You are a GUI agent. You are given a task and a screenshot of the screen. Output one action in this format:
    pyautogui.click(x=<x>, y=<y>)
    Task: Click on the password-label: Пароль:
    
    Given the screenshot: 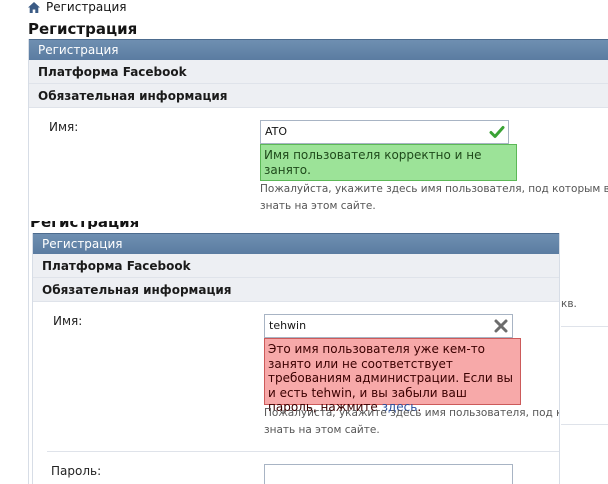 What is the action you would take?
    pyautogui.click(x=76, y=471)
    